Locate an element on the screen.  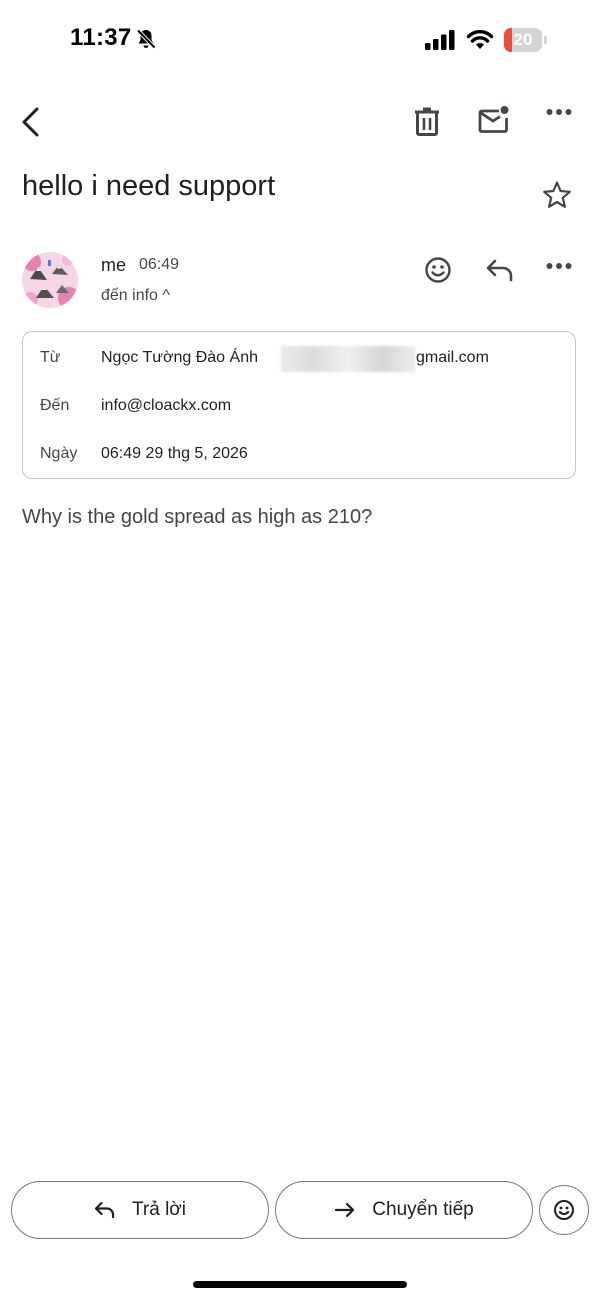
forward-button: Chuyển tiếp is located at coordinates (404, 1210).